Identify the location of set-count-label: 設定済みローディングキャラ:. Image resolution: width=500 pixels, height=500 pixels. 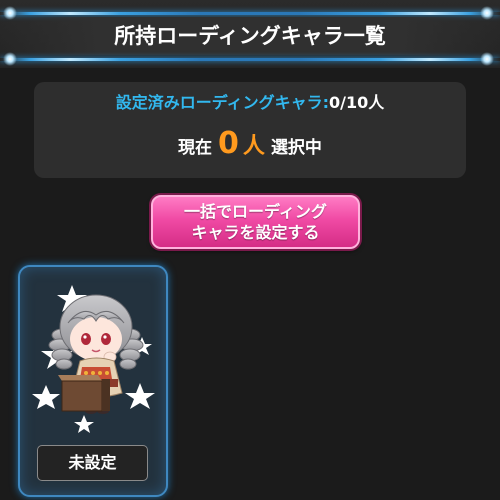
(222, 102).